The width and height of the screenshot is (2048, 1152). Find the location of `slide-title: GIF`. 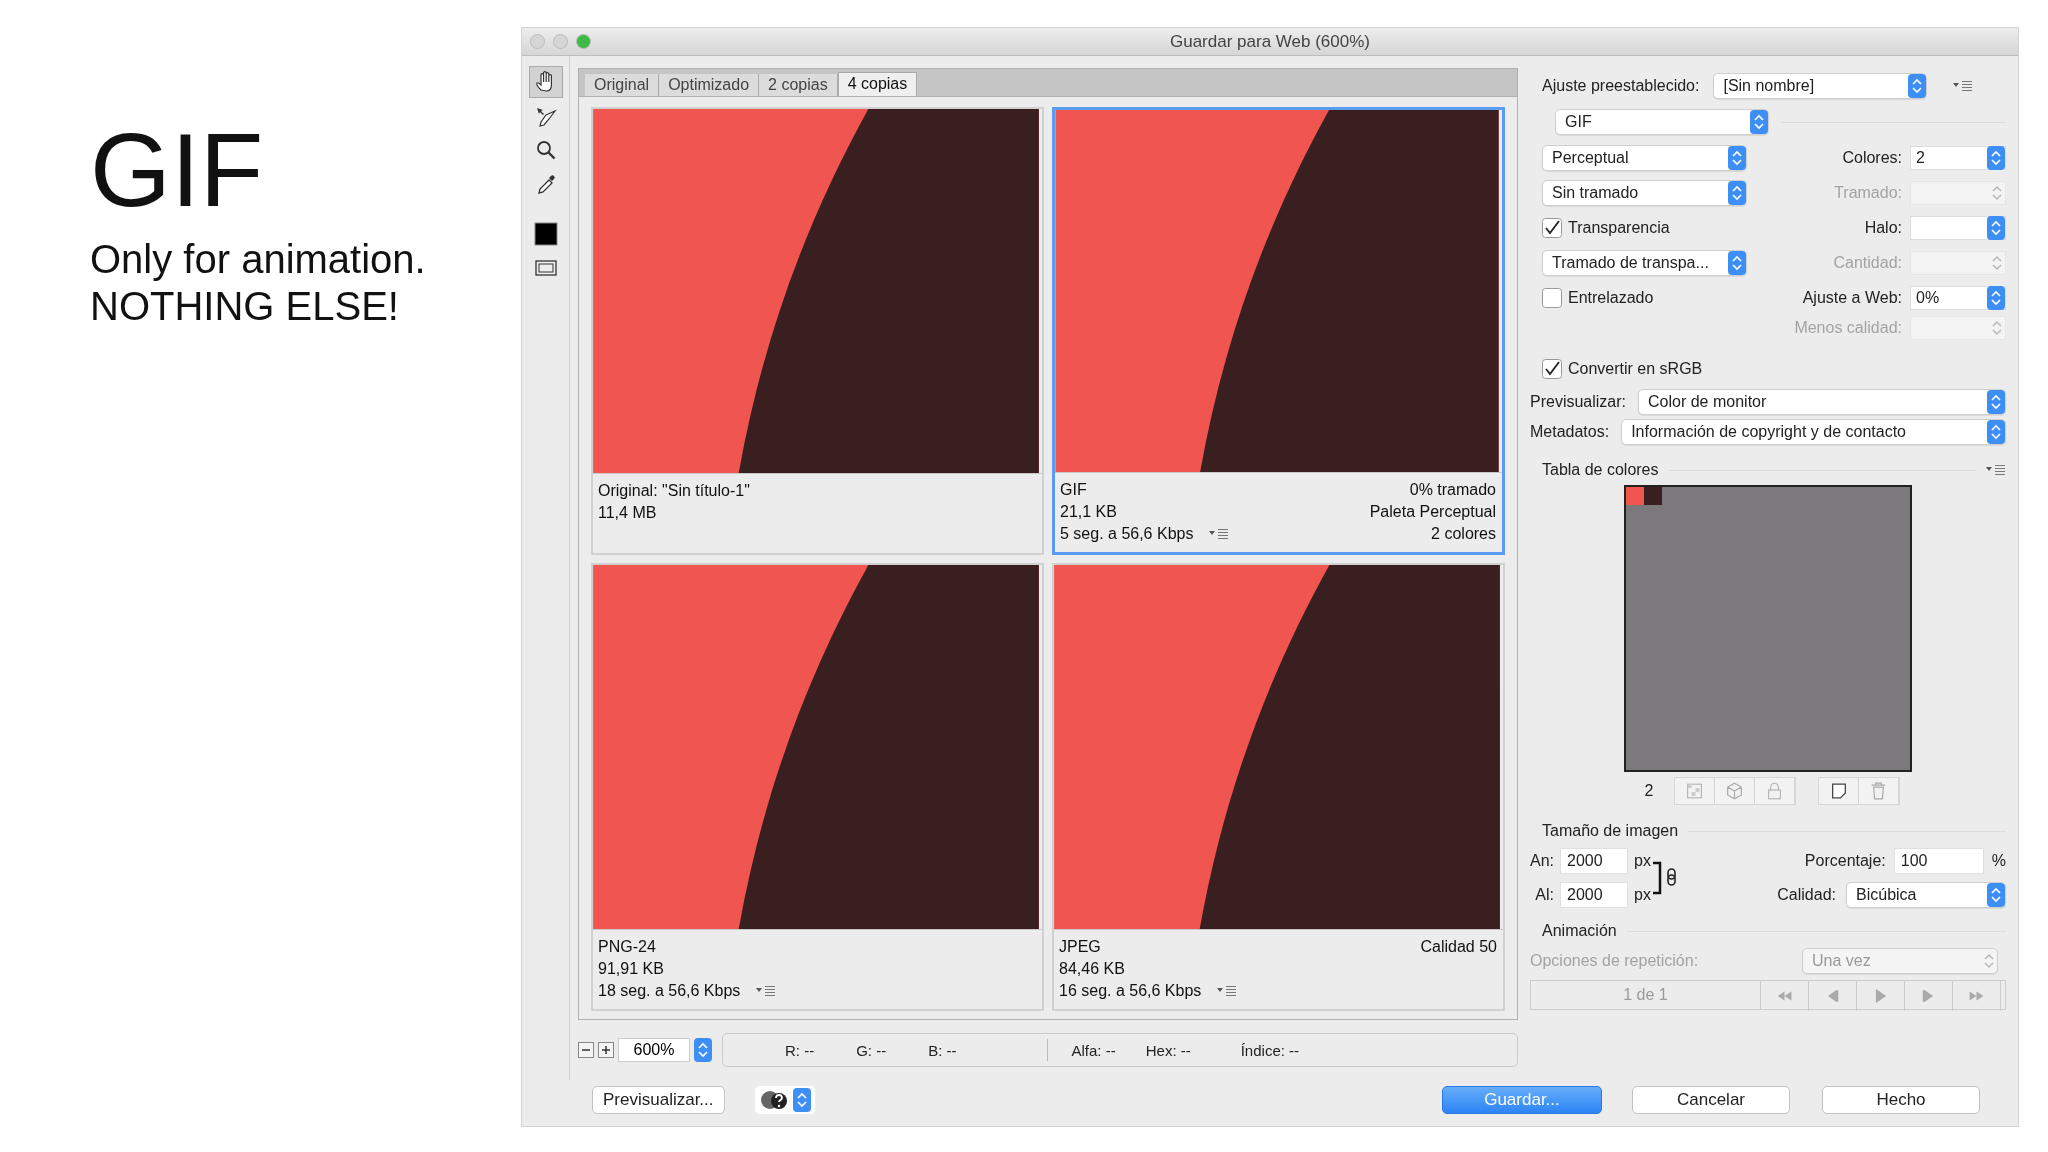

slide-title: GIF is located at coordinates (177, 170).